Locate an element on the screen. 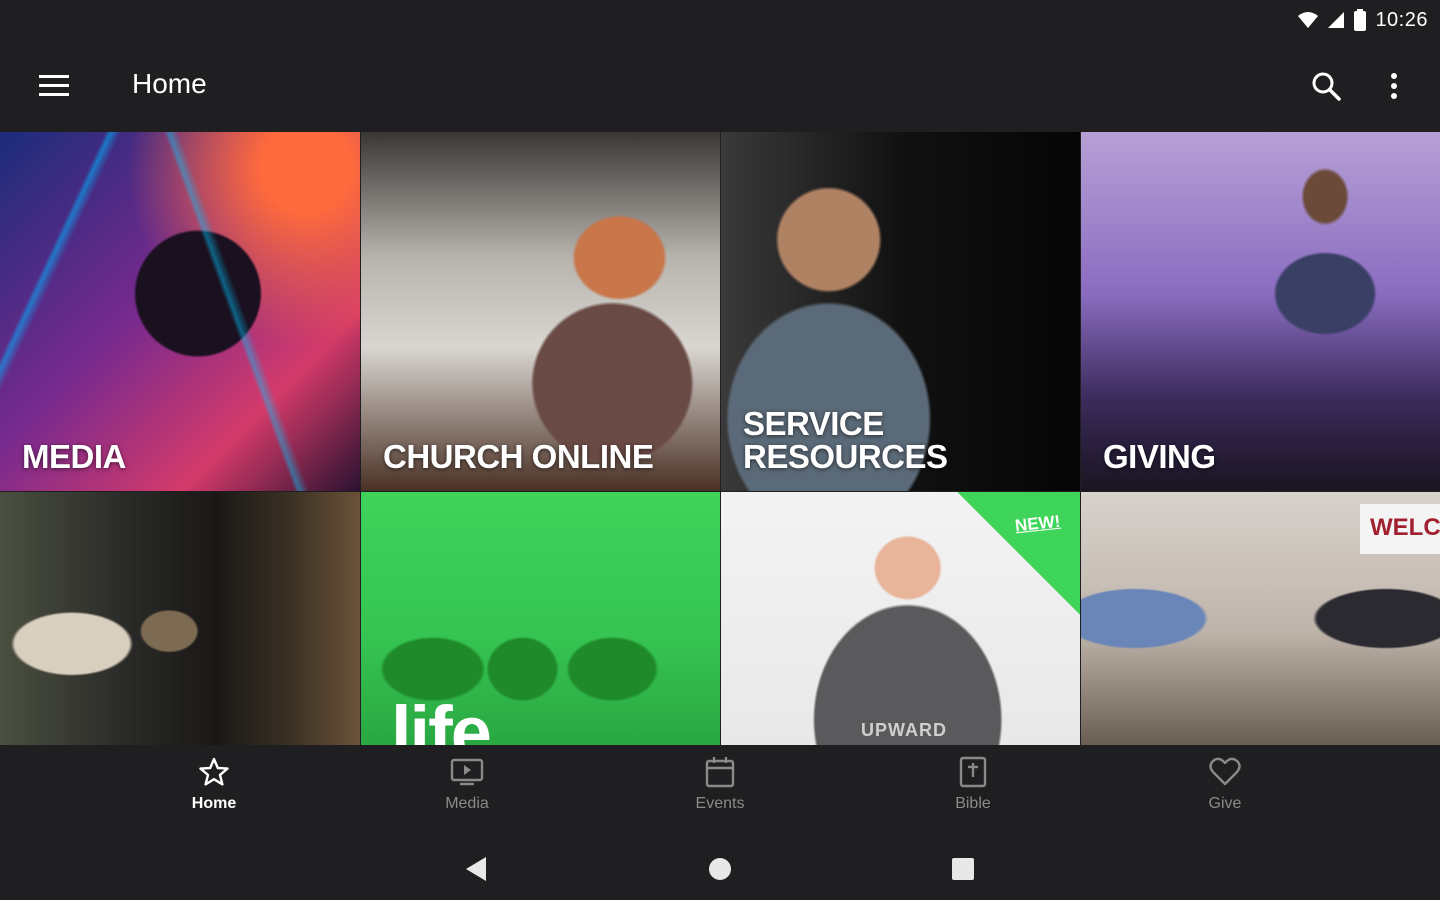 This screenshot has width=1440, height=900. new-badge: NEW! is located at coordinates (1037, 523).